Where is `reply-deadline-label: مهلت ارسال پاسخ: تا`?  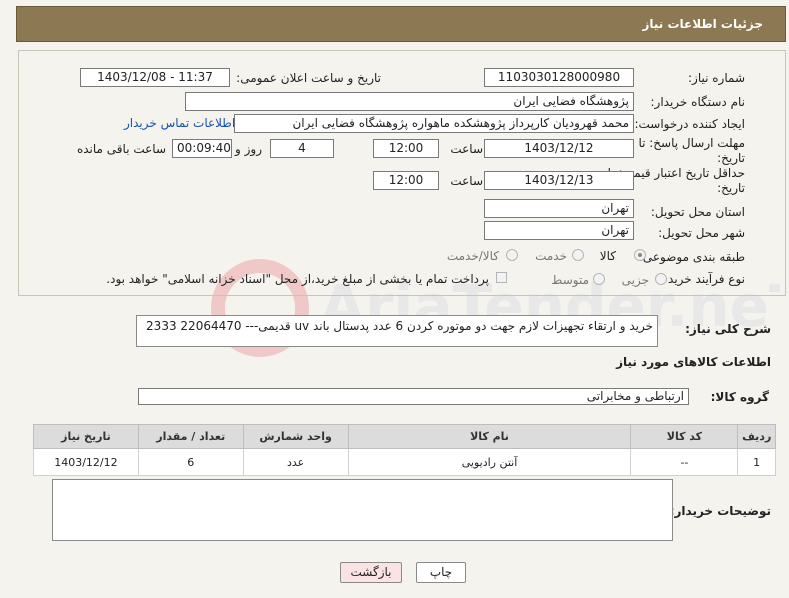 reply-deadline-label: مهلت ارسال پاسخ: تا is located at coordinates (691, 143).